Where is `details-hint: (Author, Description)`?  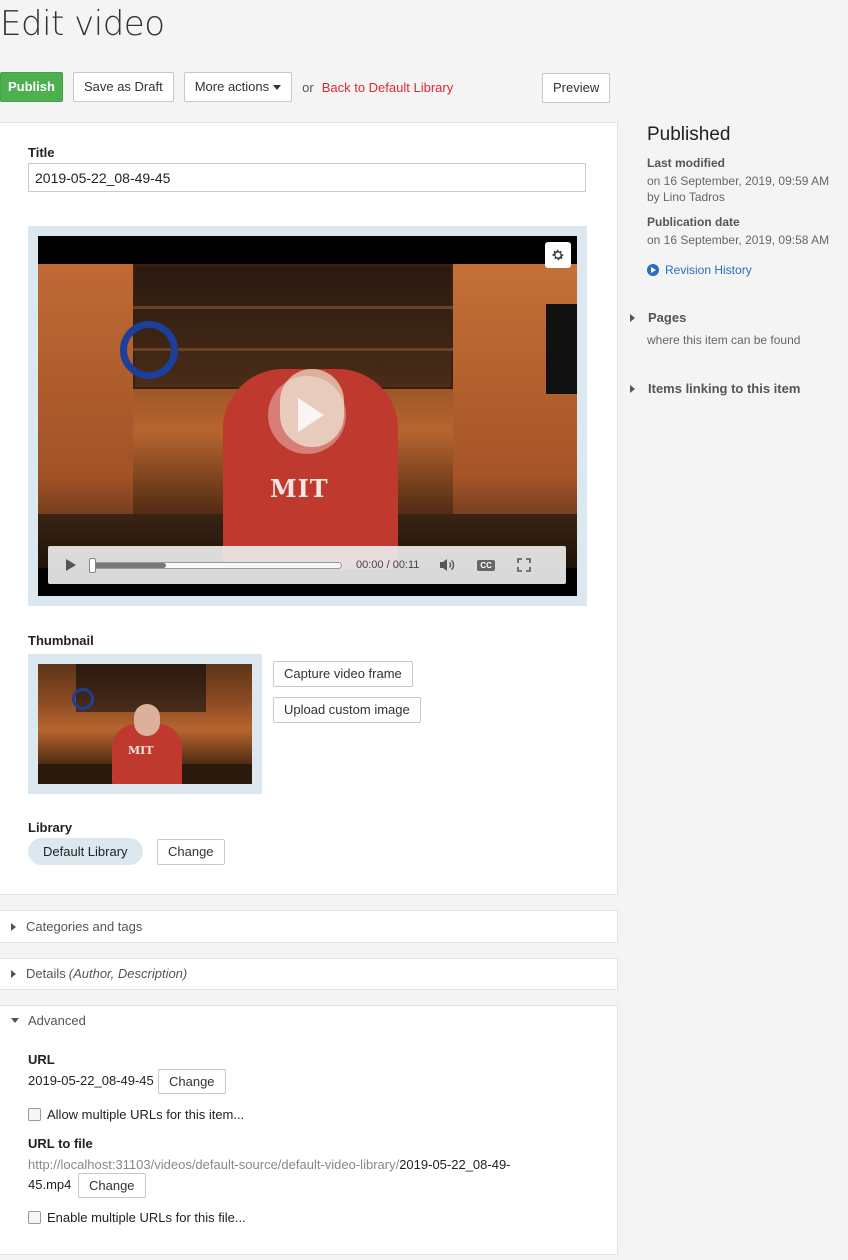
details-hint: (Author, Description) is located at coordinates (128, 973).